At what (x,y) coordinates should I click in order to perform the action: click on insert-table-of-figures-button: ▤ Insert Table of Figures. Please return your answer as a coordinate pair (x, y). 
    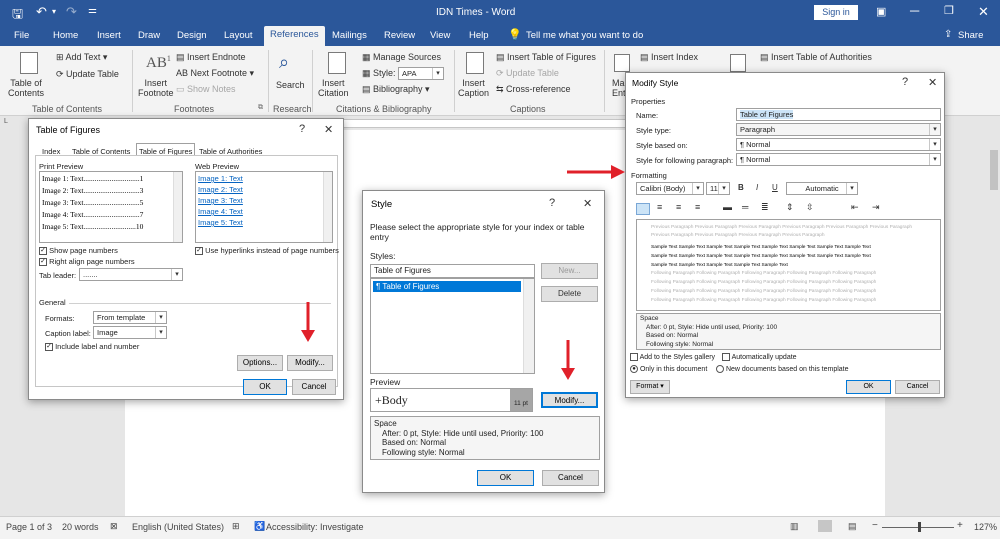
    Looking at the image, I should click on (546, 57).